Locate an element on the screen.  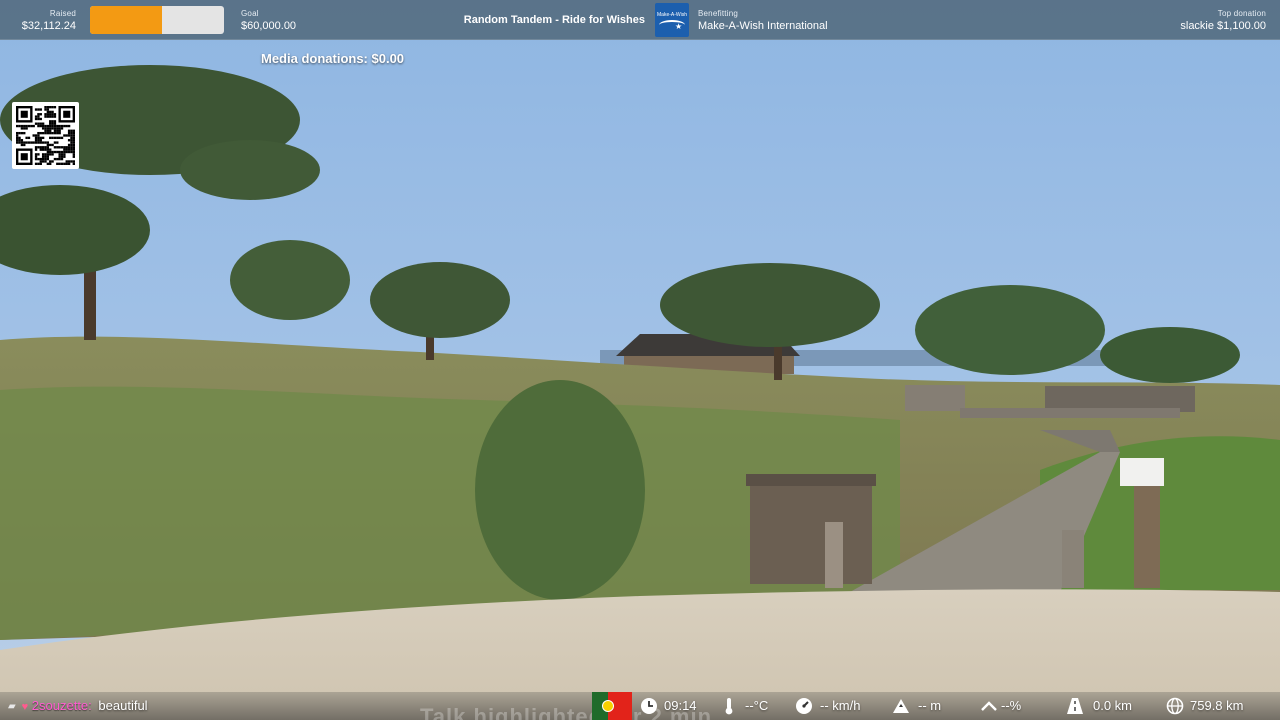
heart-icon: ♥ is located at coordinates (25, 707).